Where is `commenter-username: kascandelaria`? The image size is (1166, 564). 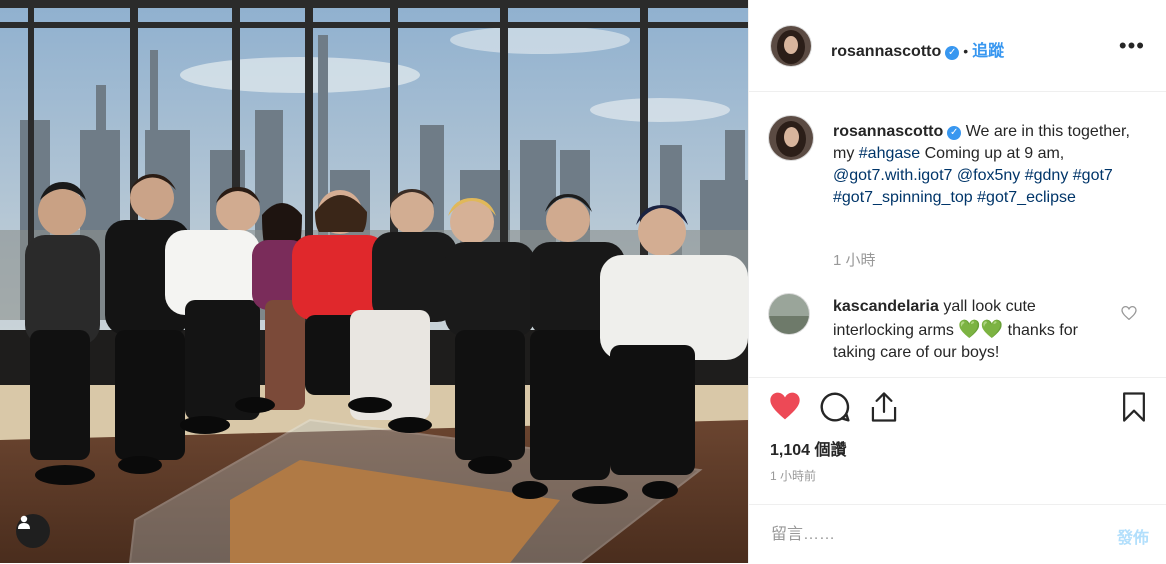 commenter-username: kascandelaria is located at coordinates (886, 306).